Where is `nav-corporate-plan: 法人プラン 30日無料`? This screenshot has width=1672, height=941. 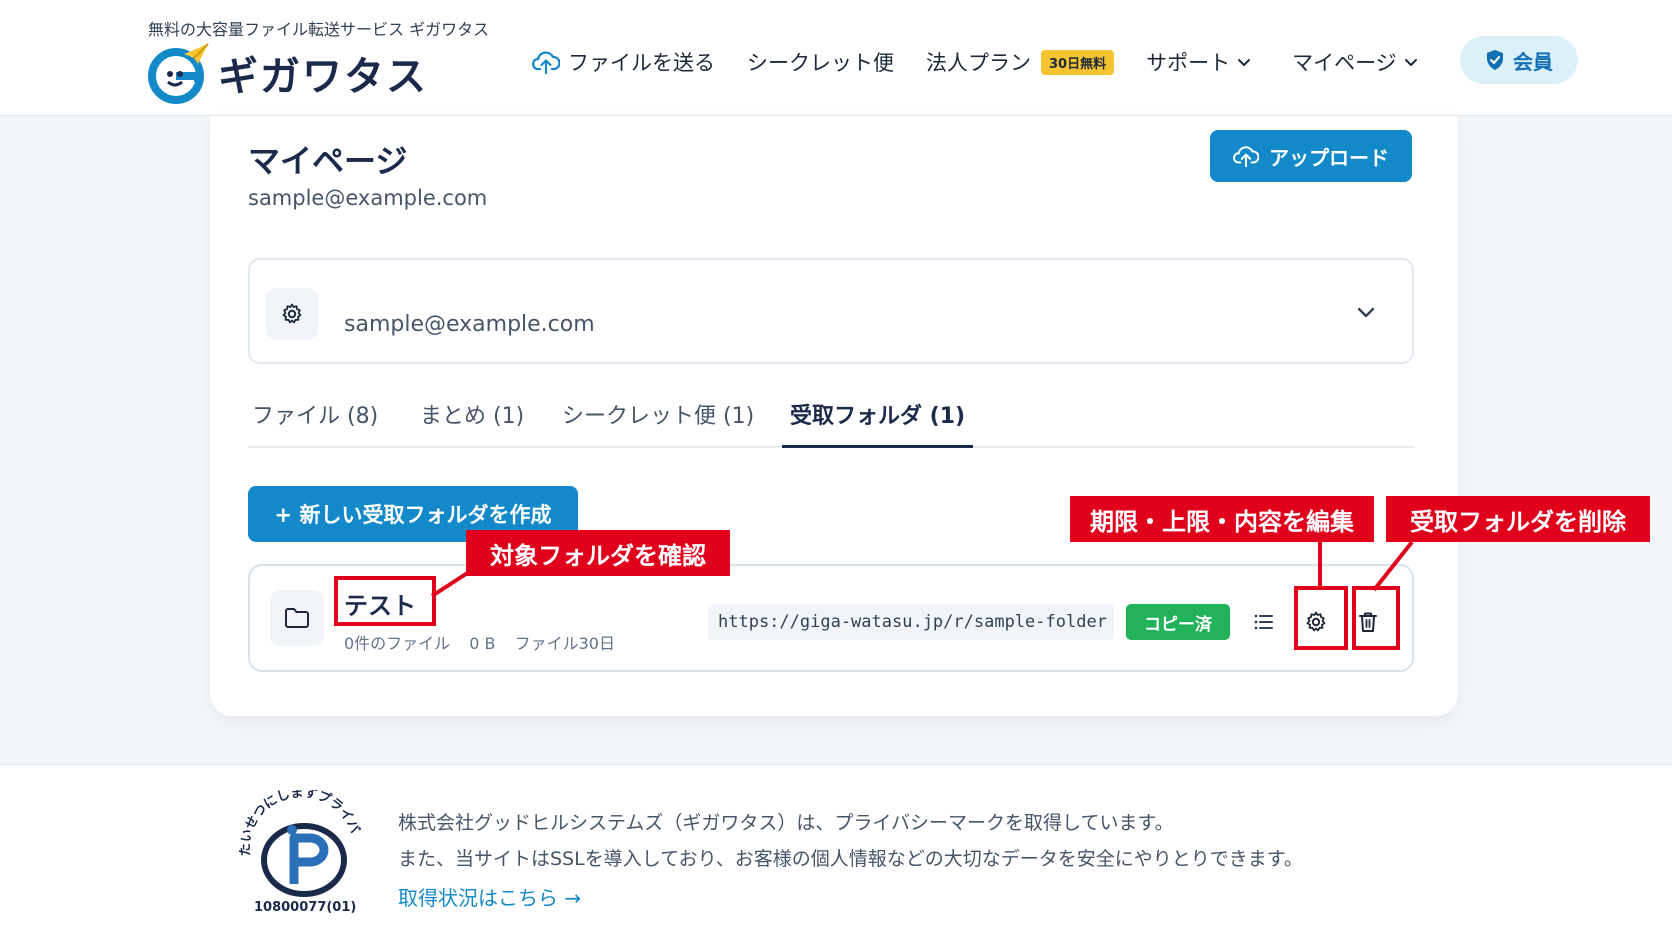 nav-corporate-plan: 法人プラン 30日無料 is located at coordinates (1020, 62).